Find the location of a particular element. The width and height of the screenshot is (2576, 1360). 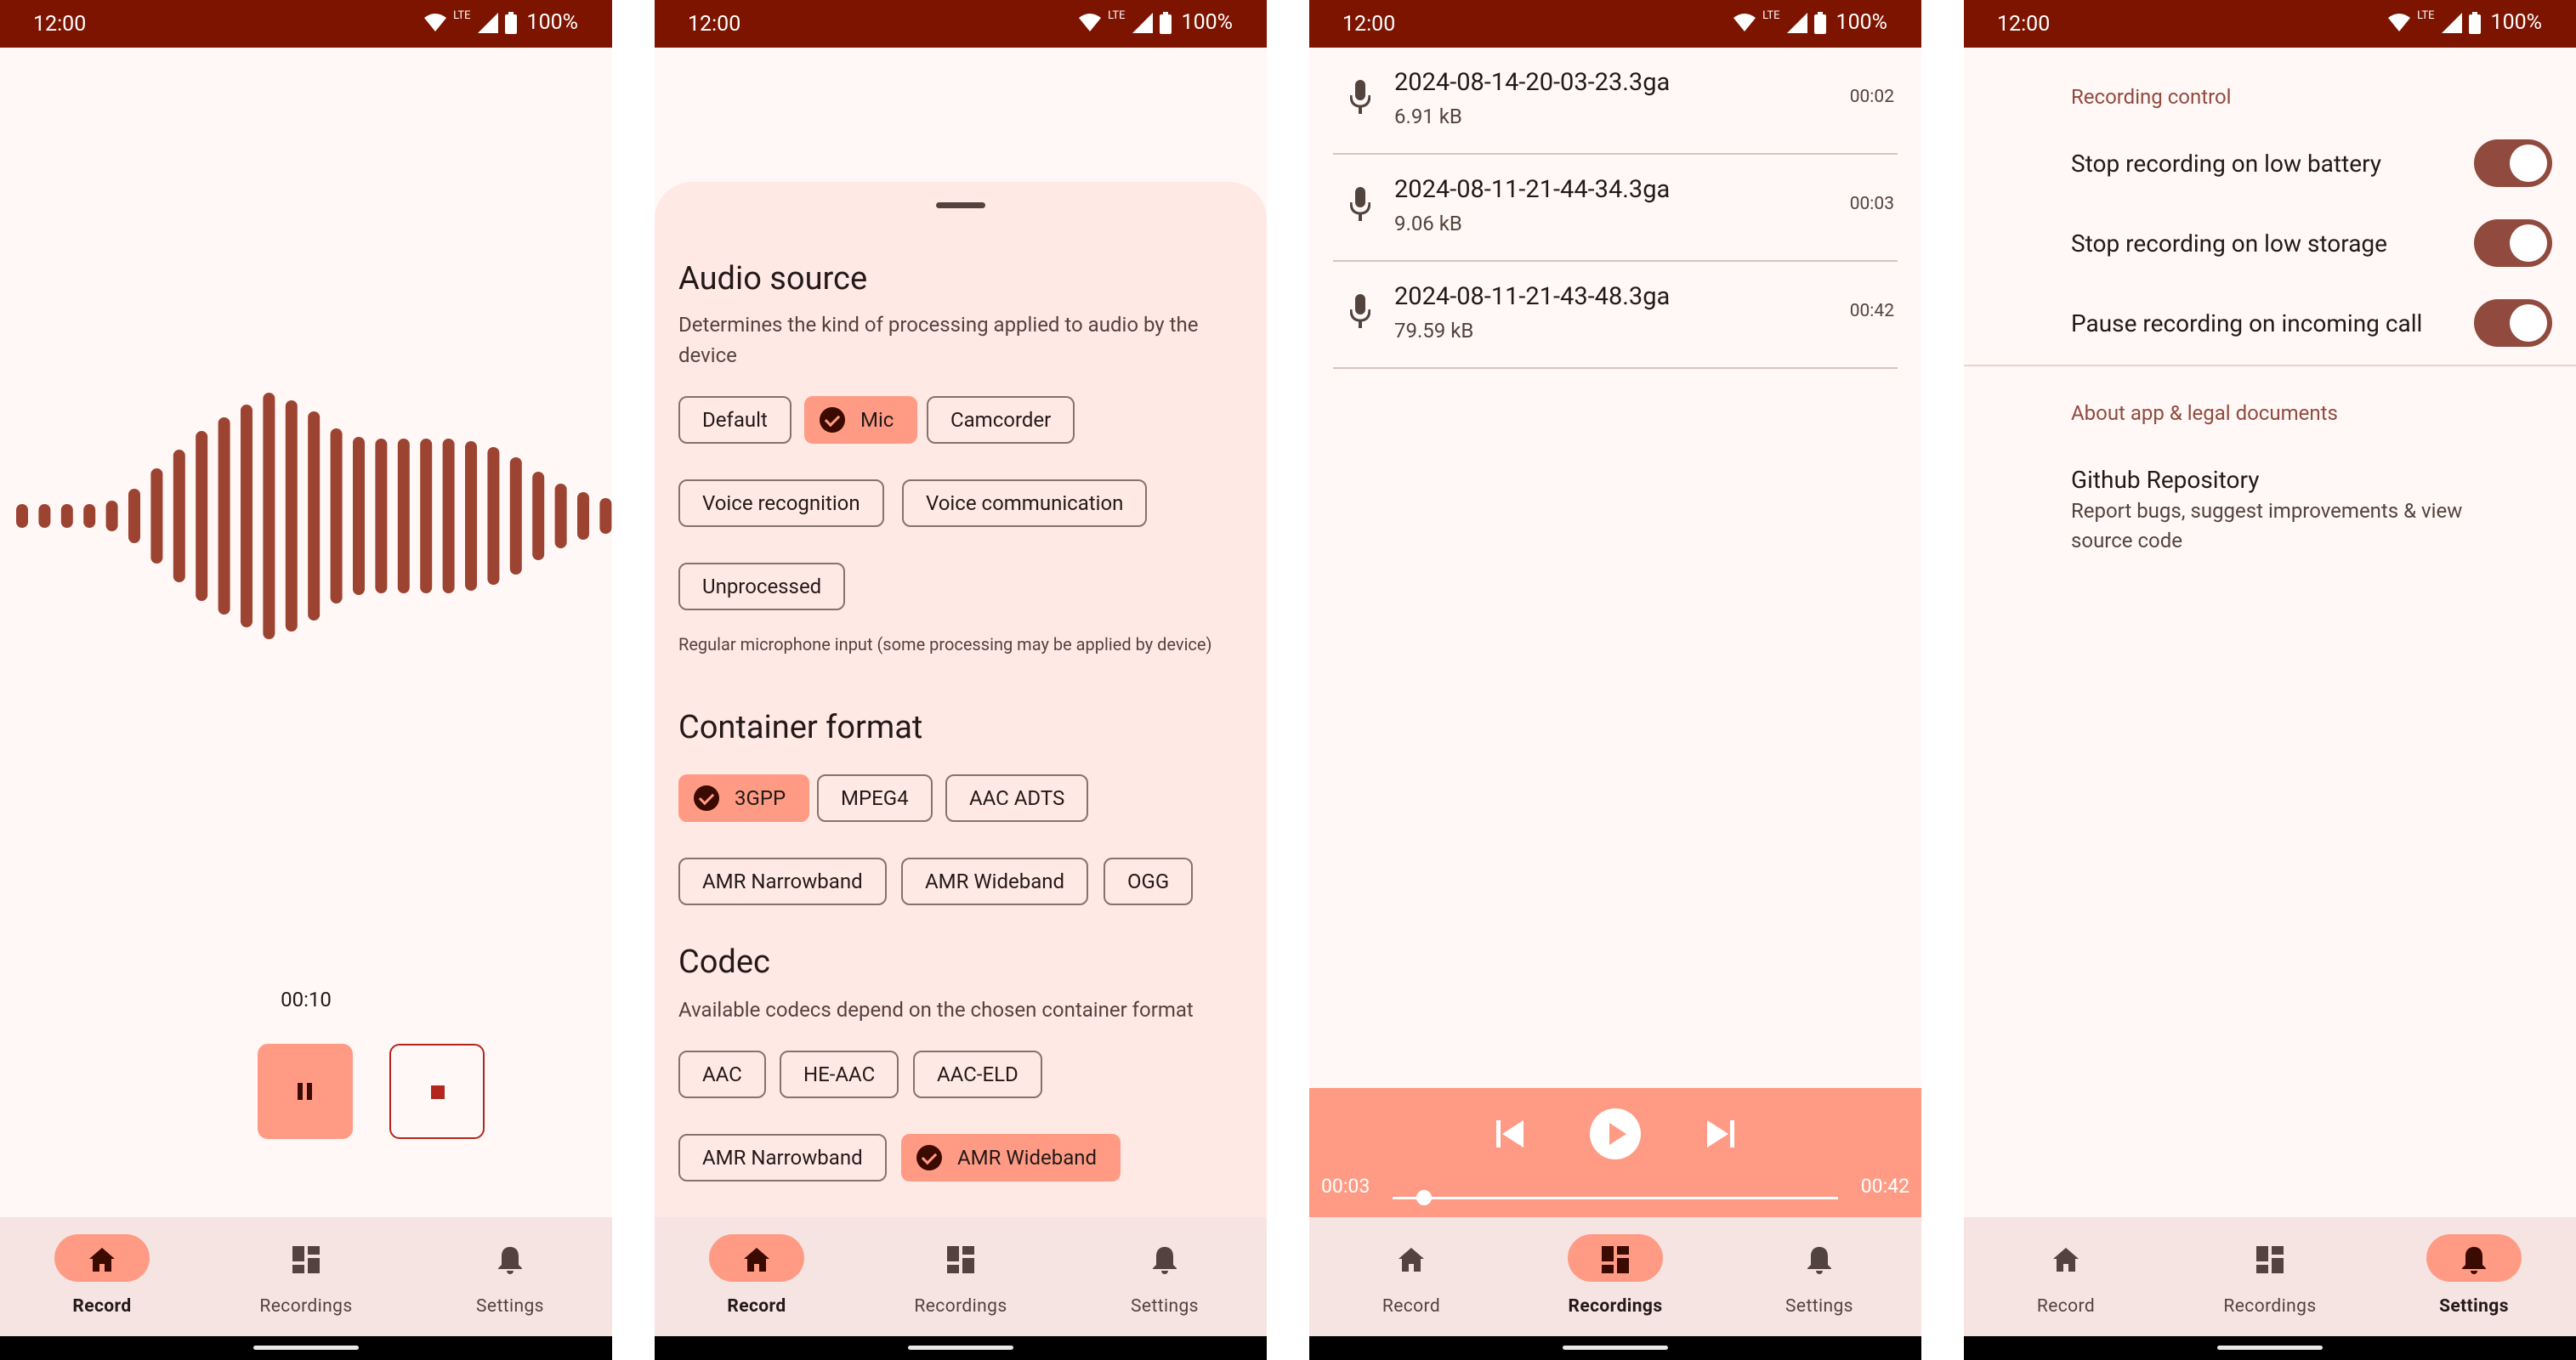

chip-label: Voice communication is located at coordinates (1025, 503).